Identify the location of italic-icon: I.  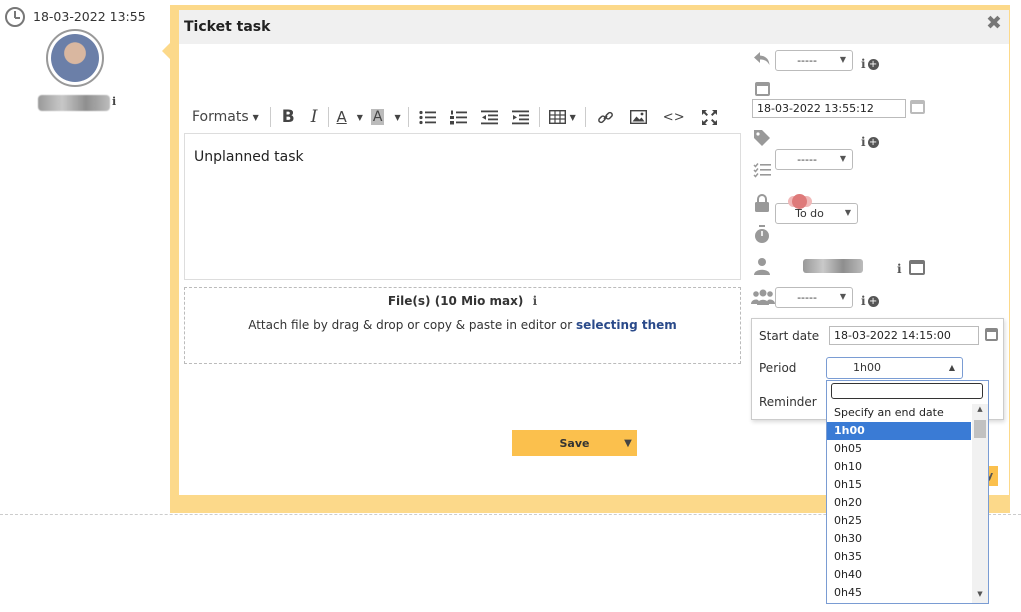
(314, 117).